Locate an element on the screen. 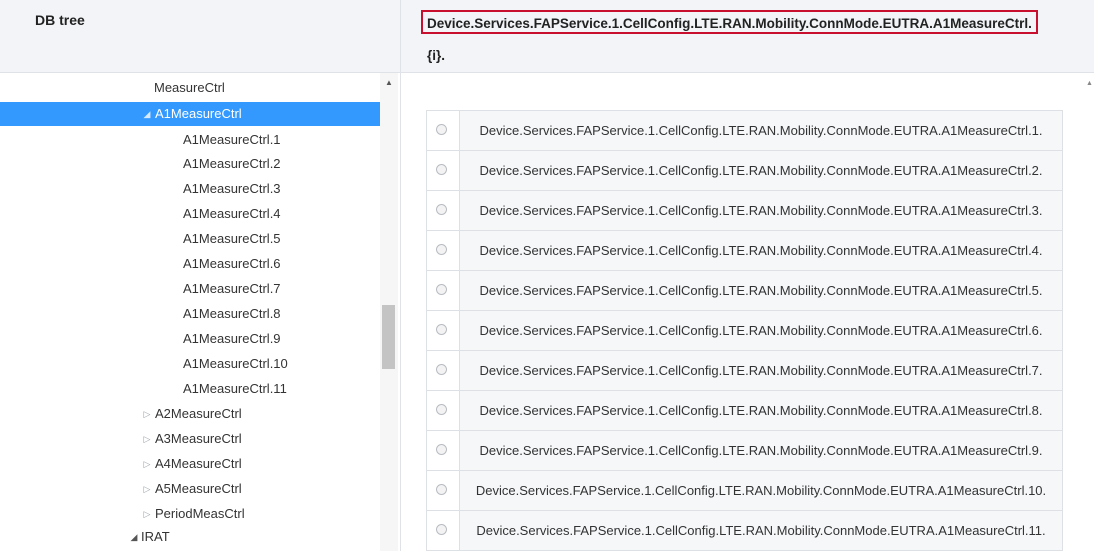 The height and width of the screenshot is (551, 1094). tree-item-a1measurectrl-11: A1MeasureCtrl.11 is located at coordinates (190, 389).